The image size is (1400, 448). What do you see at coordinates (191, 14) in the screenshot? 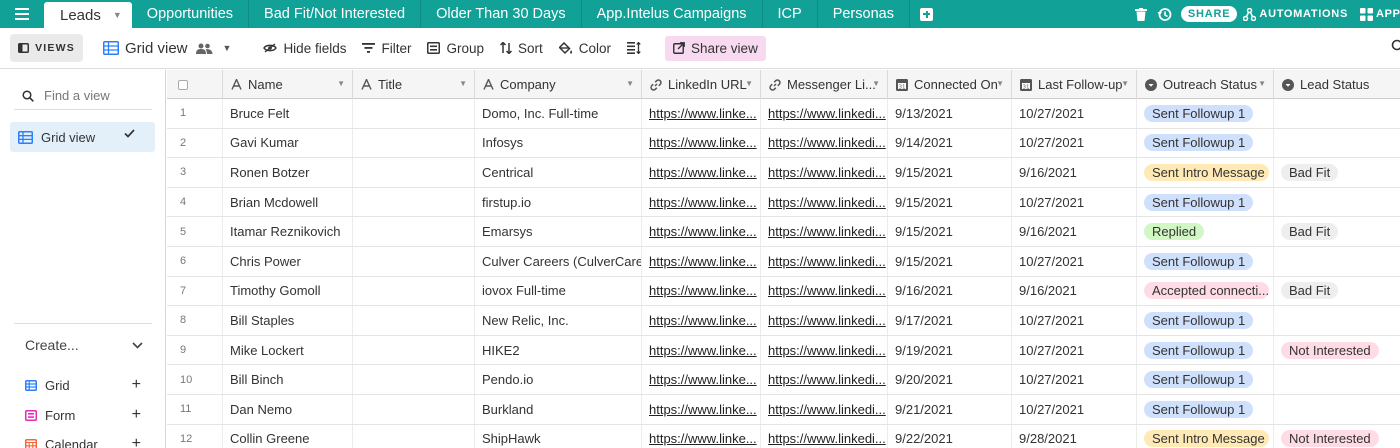
I see `tab-opportunities: Opportunities` at bounding box center [191, 14].